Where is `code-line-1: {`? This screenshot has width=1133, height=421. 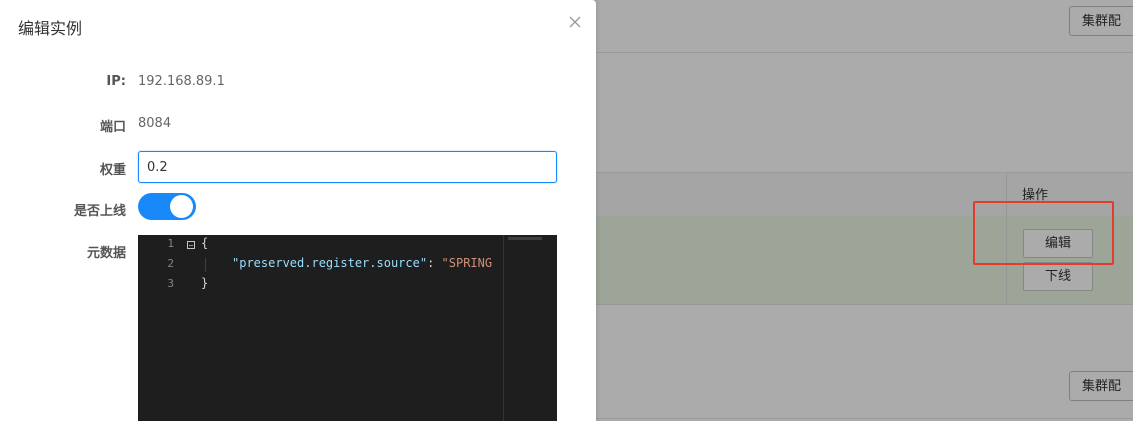 code-line-1: { is located at coordinates (205, 243).